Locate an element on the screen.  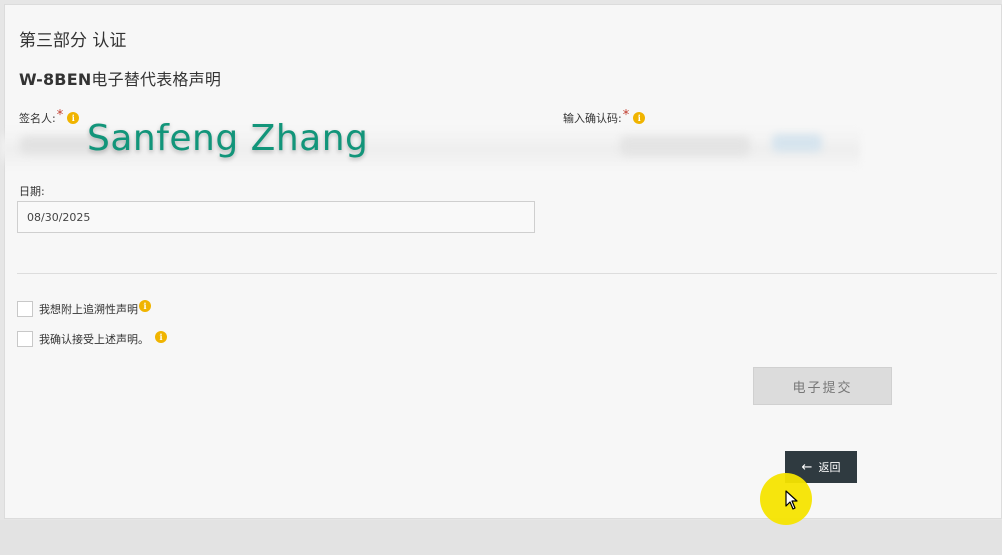
accept-statement-label: 我确认接受上述声明。 is located at coordinates (94, 339).